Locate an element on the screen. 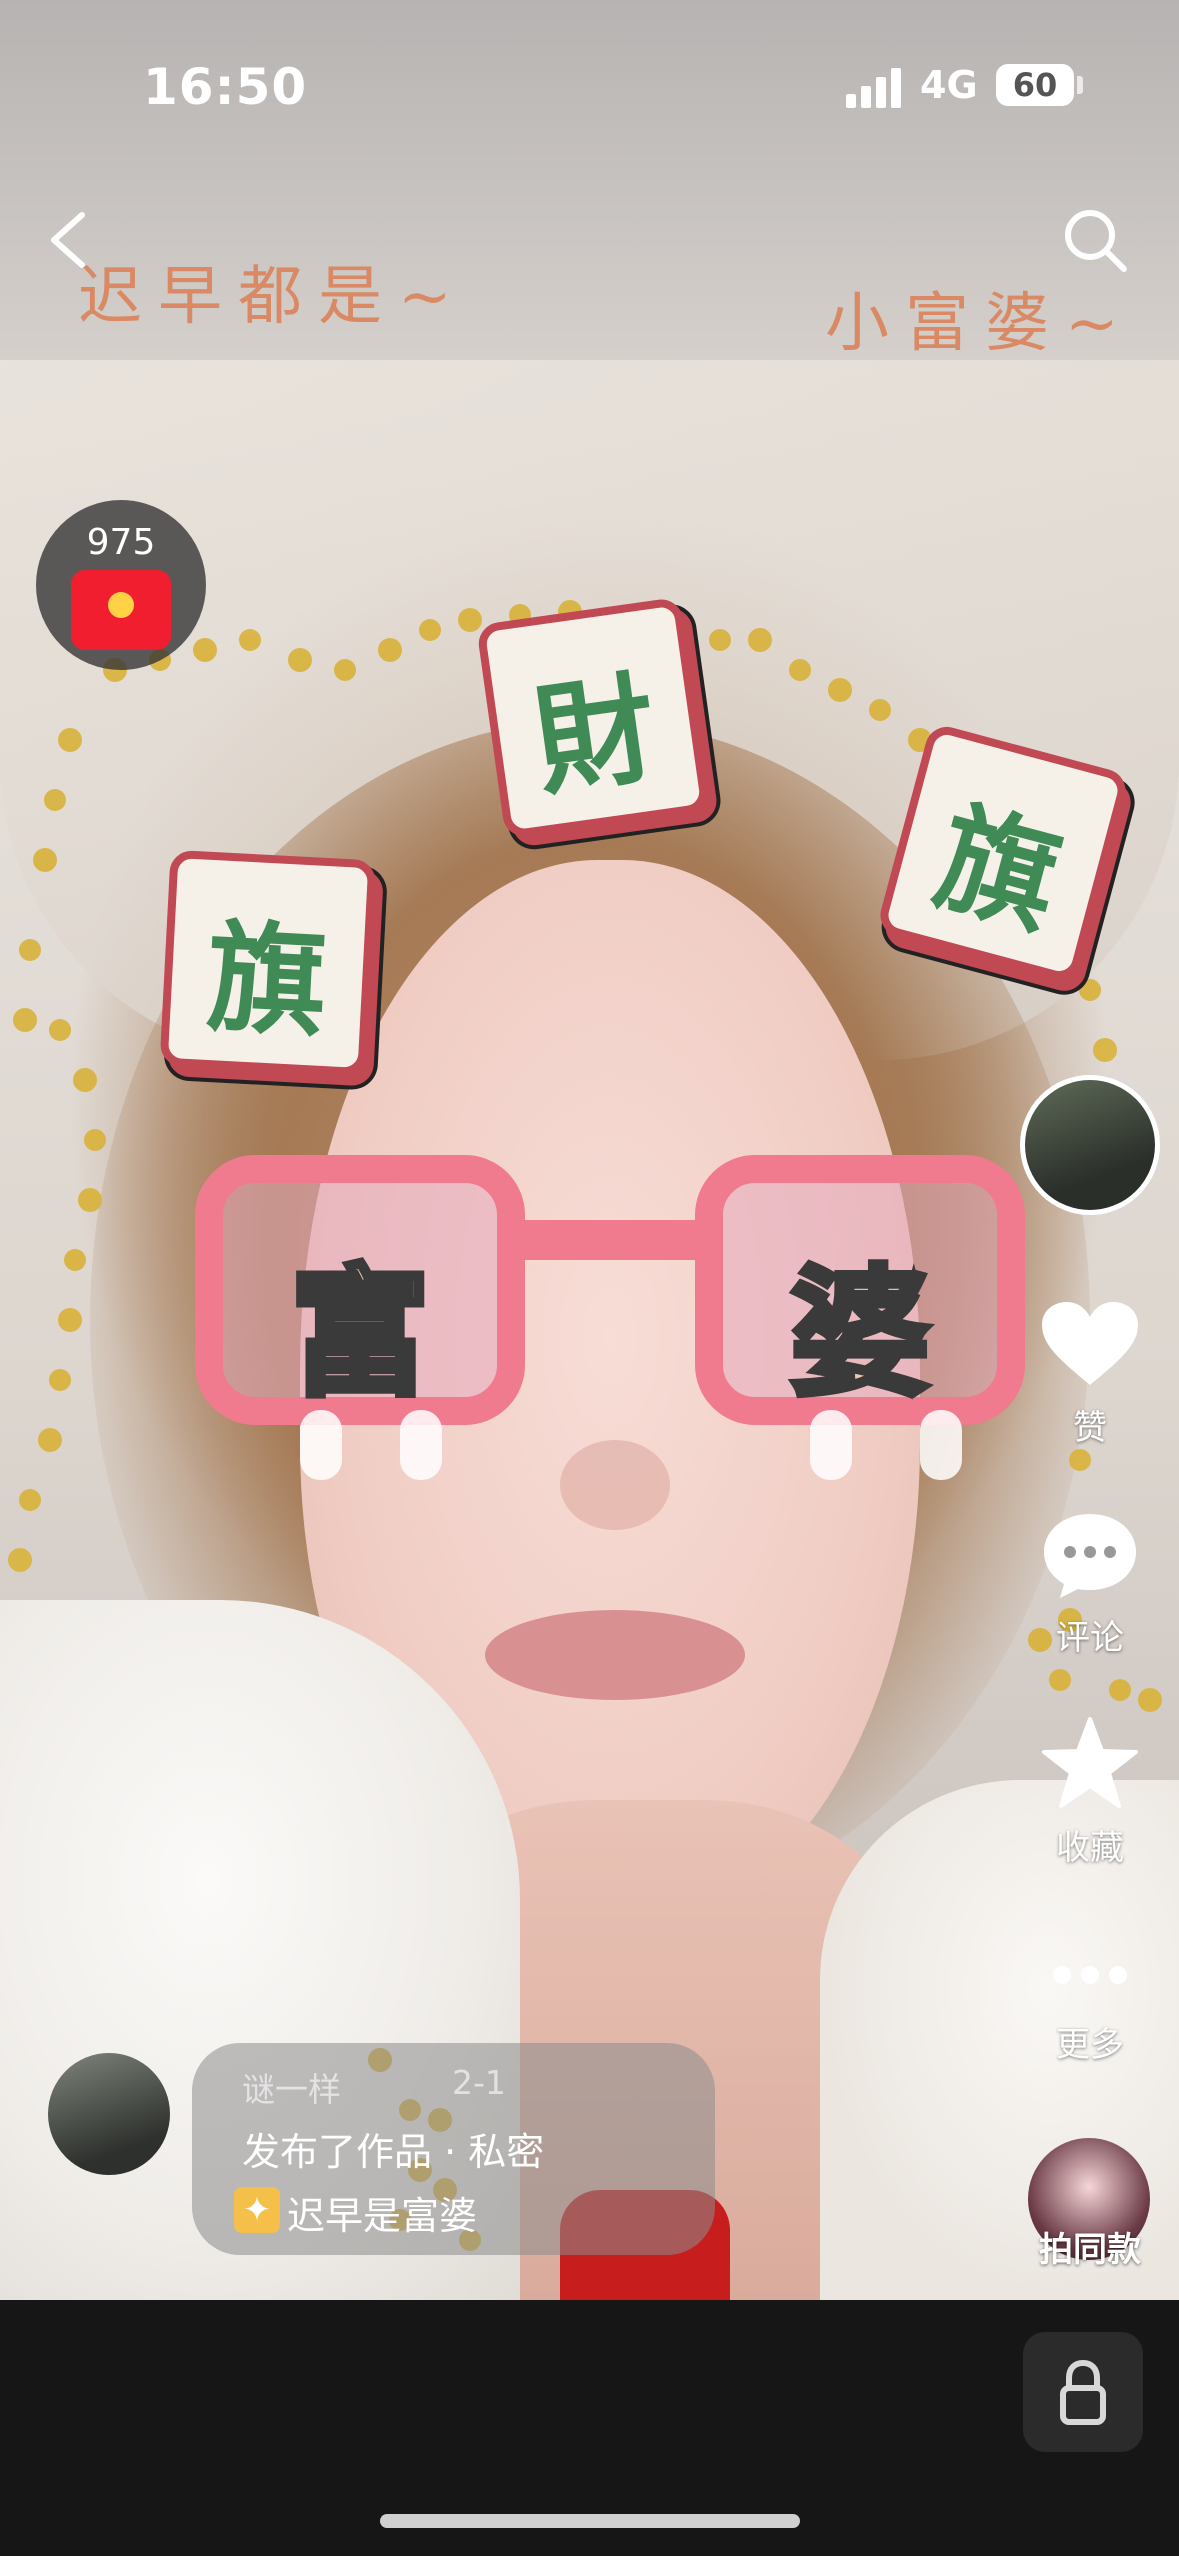 The image size is (1179, 2556). like-label: 赞 is located at coordinates (1090, 1428).